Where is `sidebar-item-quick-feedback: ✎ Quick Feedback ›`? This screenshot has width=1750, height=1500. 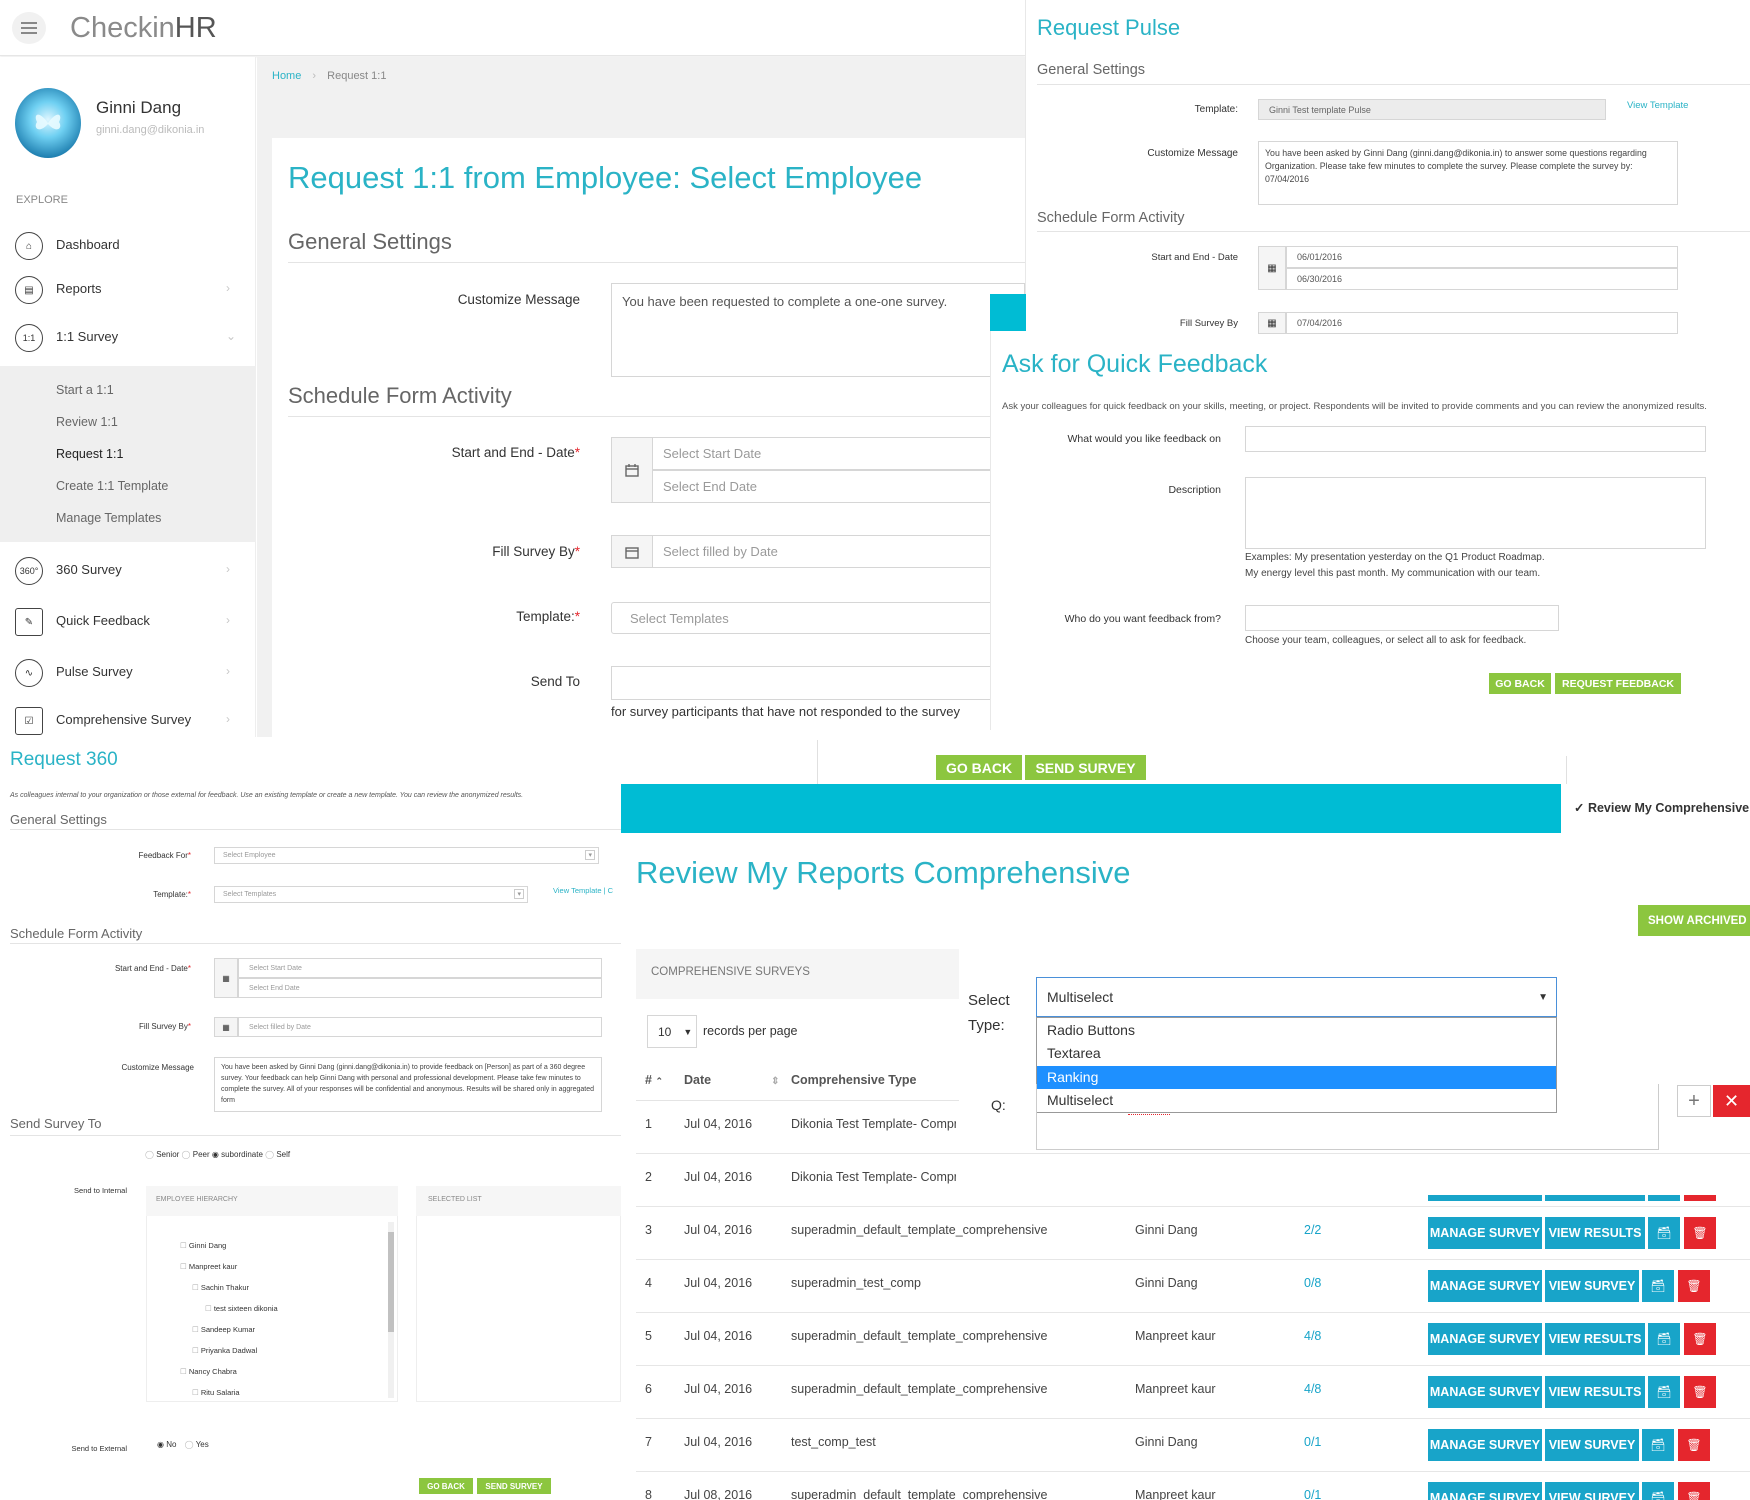
sidebar-item-quick-feedback: ✎ Quick Feedback › is located at coordinates (128, 622).